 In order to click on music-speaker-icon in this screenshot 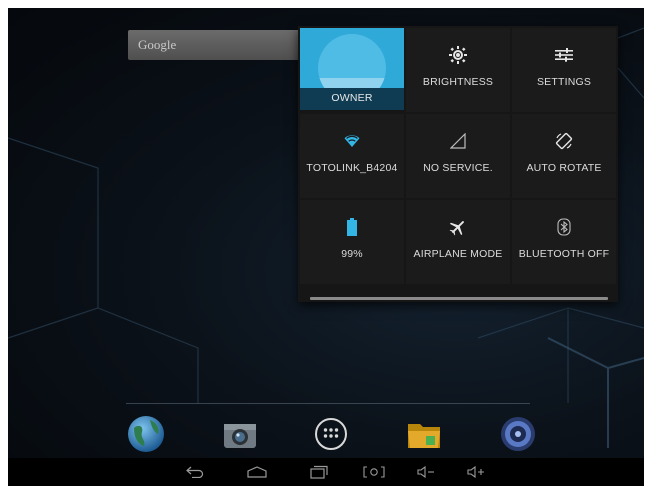, I will do `click(518, 434)`.